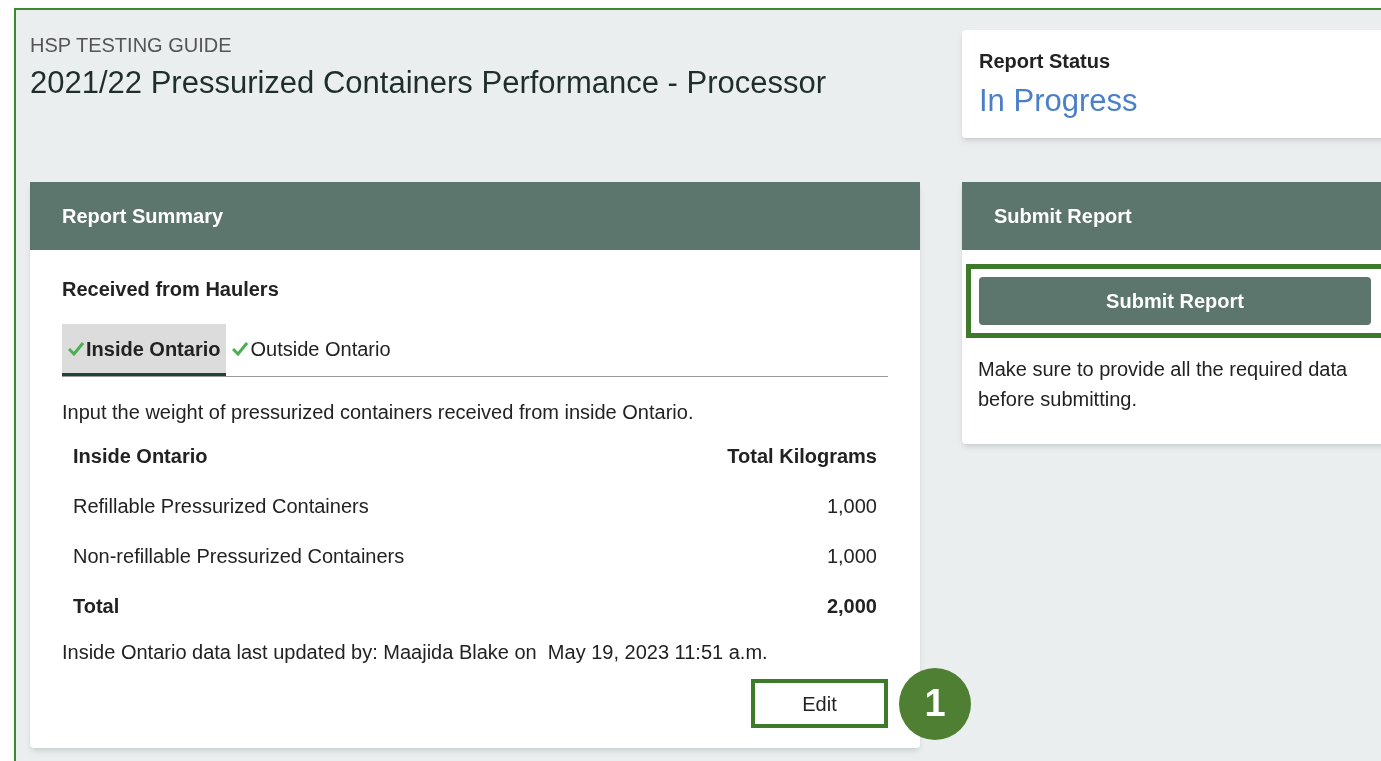 Image resolution: width=1381 pixels, height=761 pixels. What do you see at coordinates (851, 606) in the screenshot?
I see `table-cell-text: 2,000` at bounding box center [851, 606].